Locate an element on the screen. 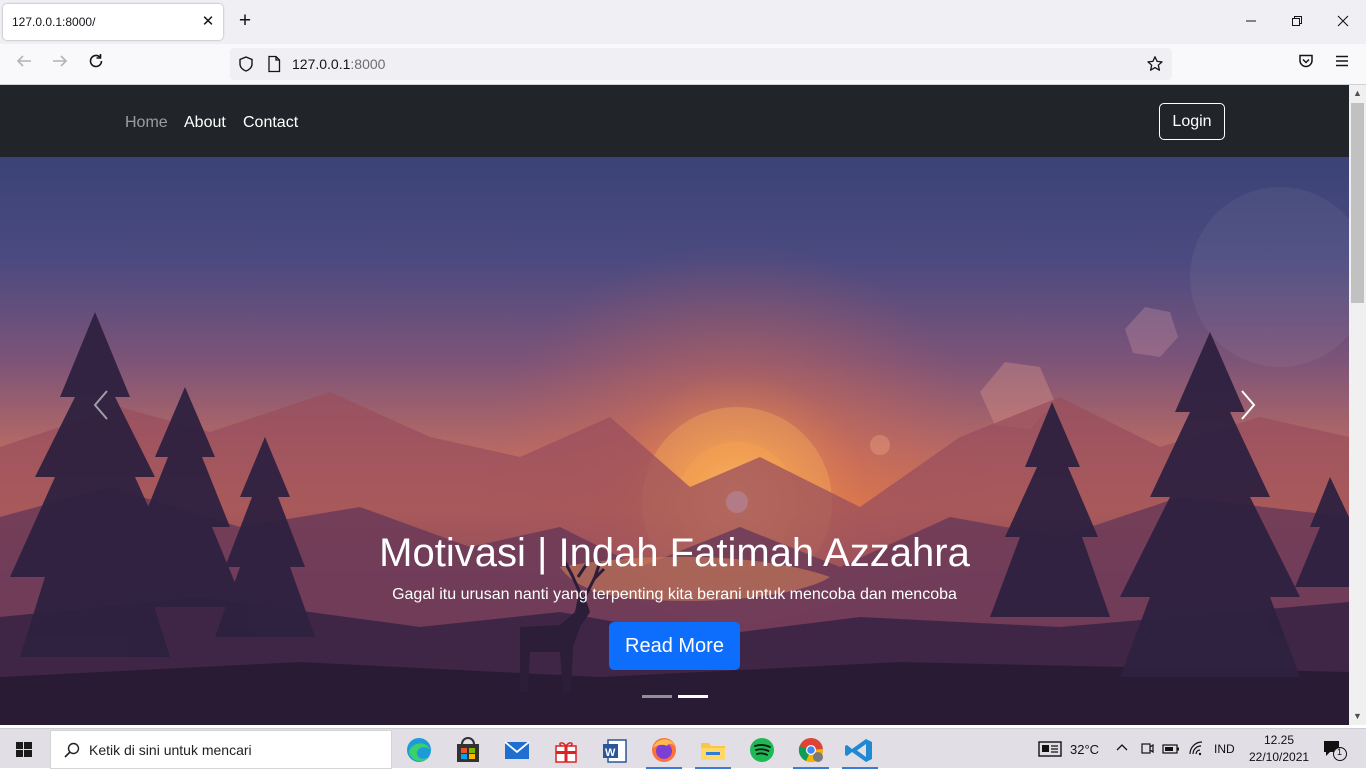 The image size is (1366, 774). browser-tab-strip: 127.0.0.1:8000/ ✕ + is located at coordinates (683, 22).